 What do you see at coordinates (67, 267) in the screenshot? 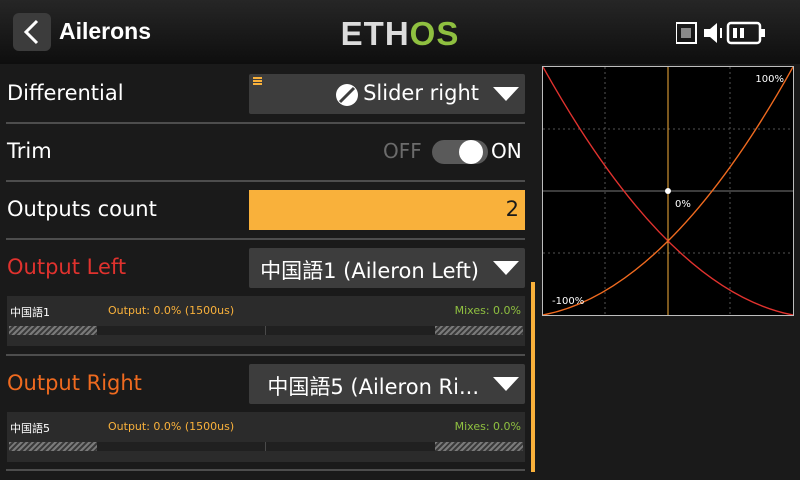
I see `output-left-label: Output Left` at bounding box center [67, 267].